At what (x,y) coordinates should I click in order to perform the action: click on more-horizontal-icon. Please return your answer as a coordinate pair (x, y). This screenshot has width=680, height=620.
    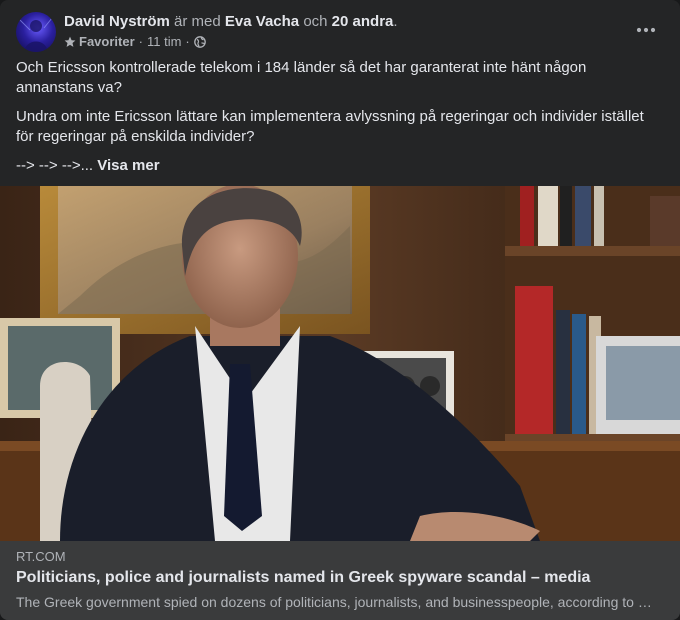
    Looking at the image, I should click on (646, 30).